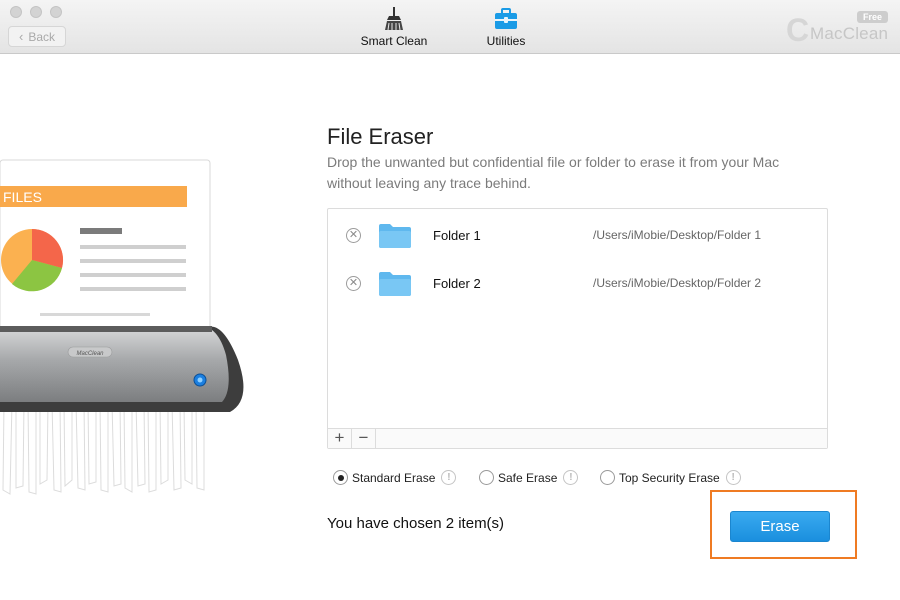  I want to click on safe-erase-label: Safe Erase, so click(528, 477).